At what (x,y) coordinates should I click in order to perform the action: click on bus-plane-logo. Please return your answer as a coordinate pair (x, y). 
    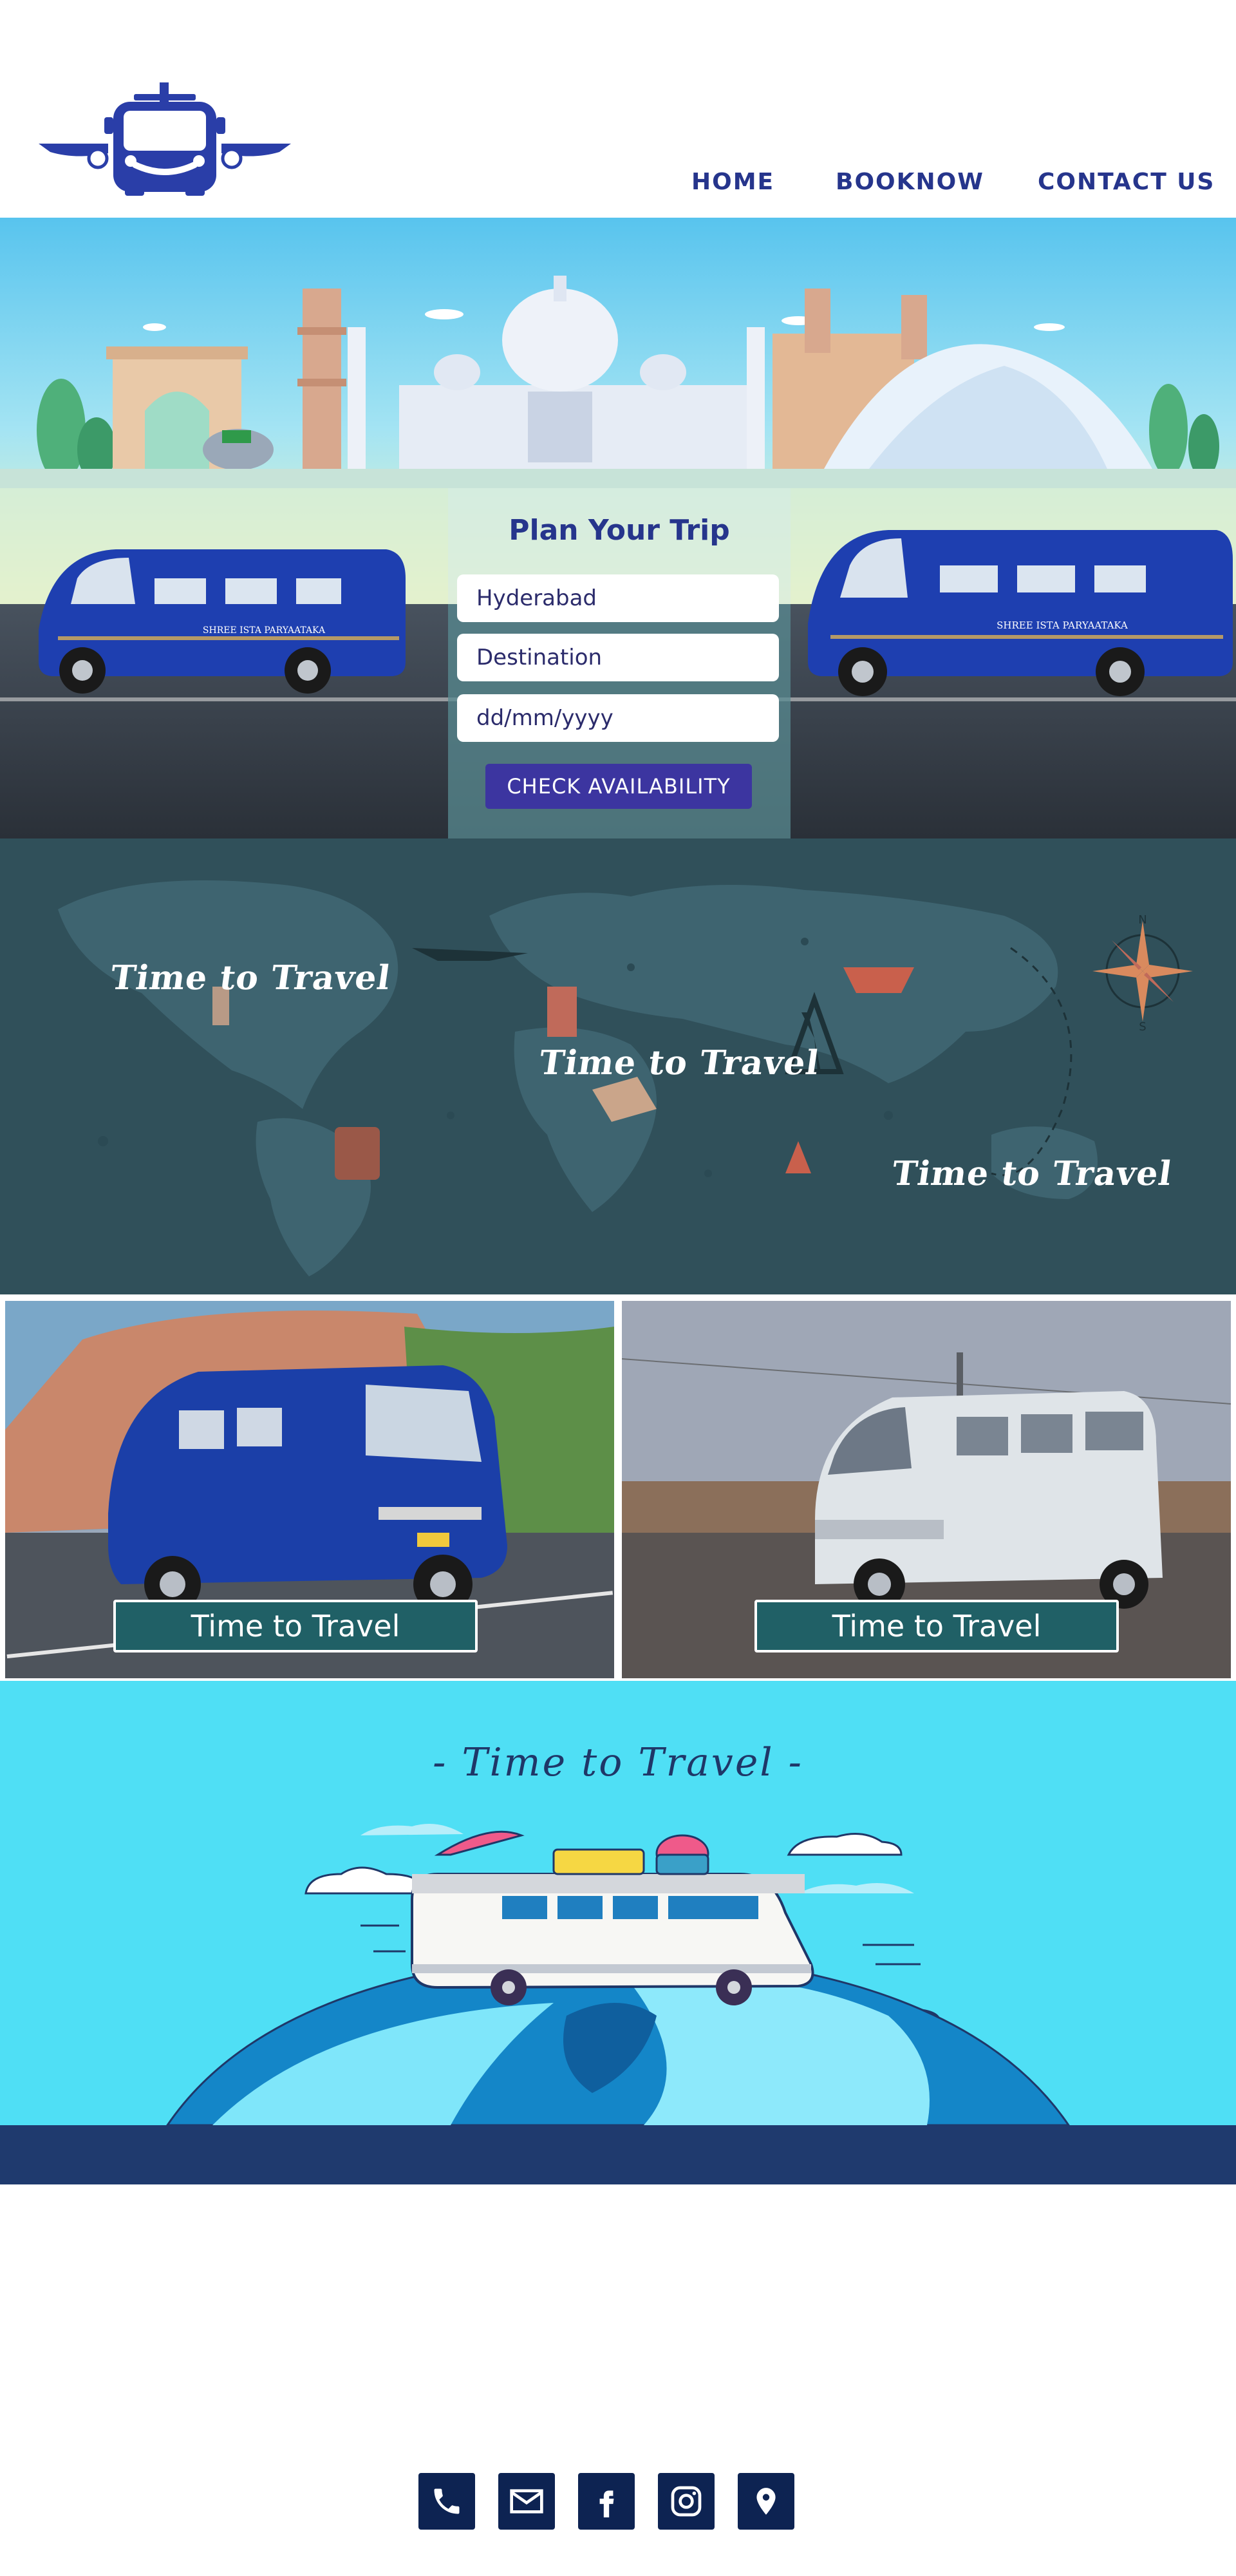
    Looking at the image, I should click on (164, 139).